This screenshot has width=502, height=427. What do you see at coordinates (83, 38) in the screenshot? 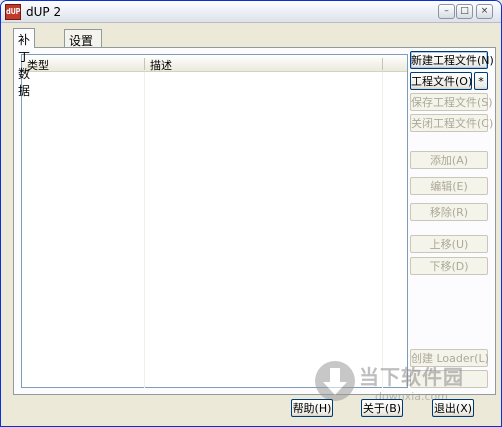
I see `tab-settings: 设置` at bounding box center [83, 38].